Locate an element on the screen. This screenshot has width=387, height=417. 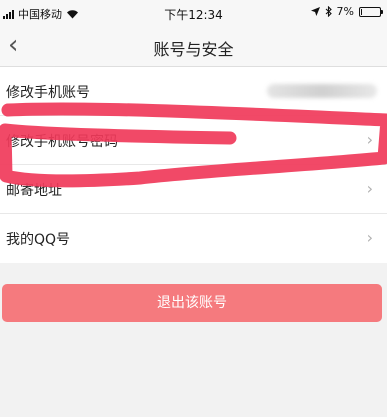
battery-icon is located at coordinates (371, 11).